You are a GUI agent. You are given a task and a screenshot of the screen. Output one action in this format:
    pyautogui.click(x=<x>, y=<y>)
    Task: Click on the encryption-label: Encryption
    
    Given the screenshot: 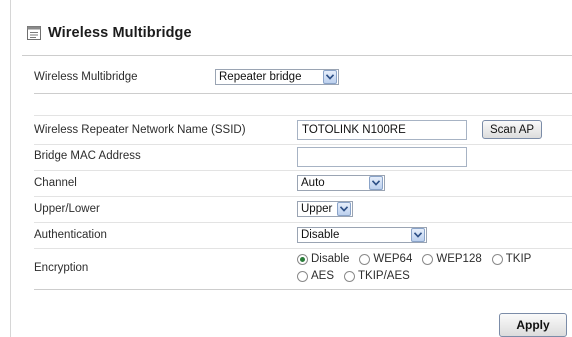 What is the action you would take?
    pyautogui.click(x=61, y=268)
    